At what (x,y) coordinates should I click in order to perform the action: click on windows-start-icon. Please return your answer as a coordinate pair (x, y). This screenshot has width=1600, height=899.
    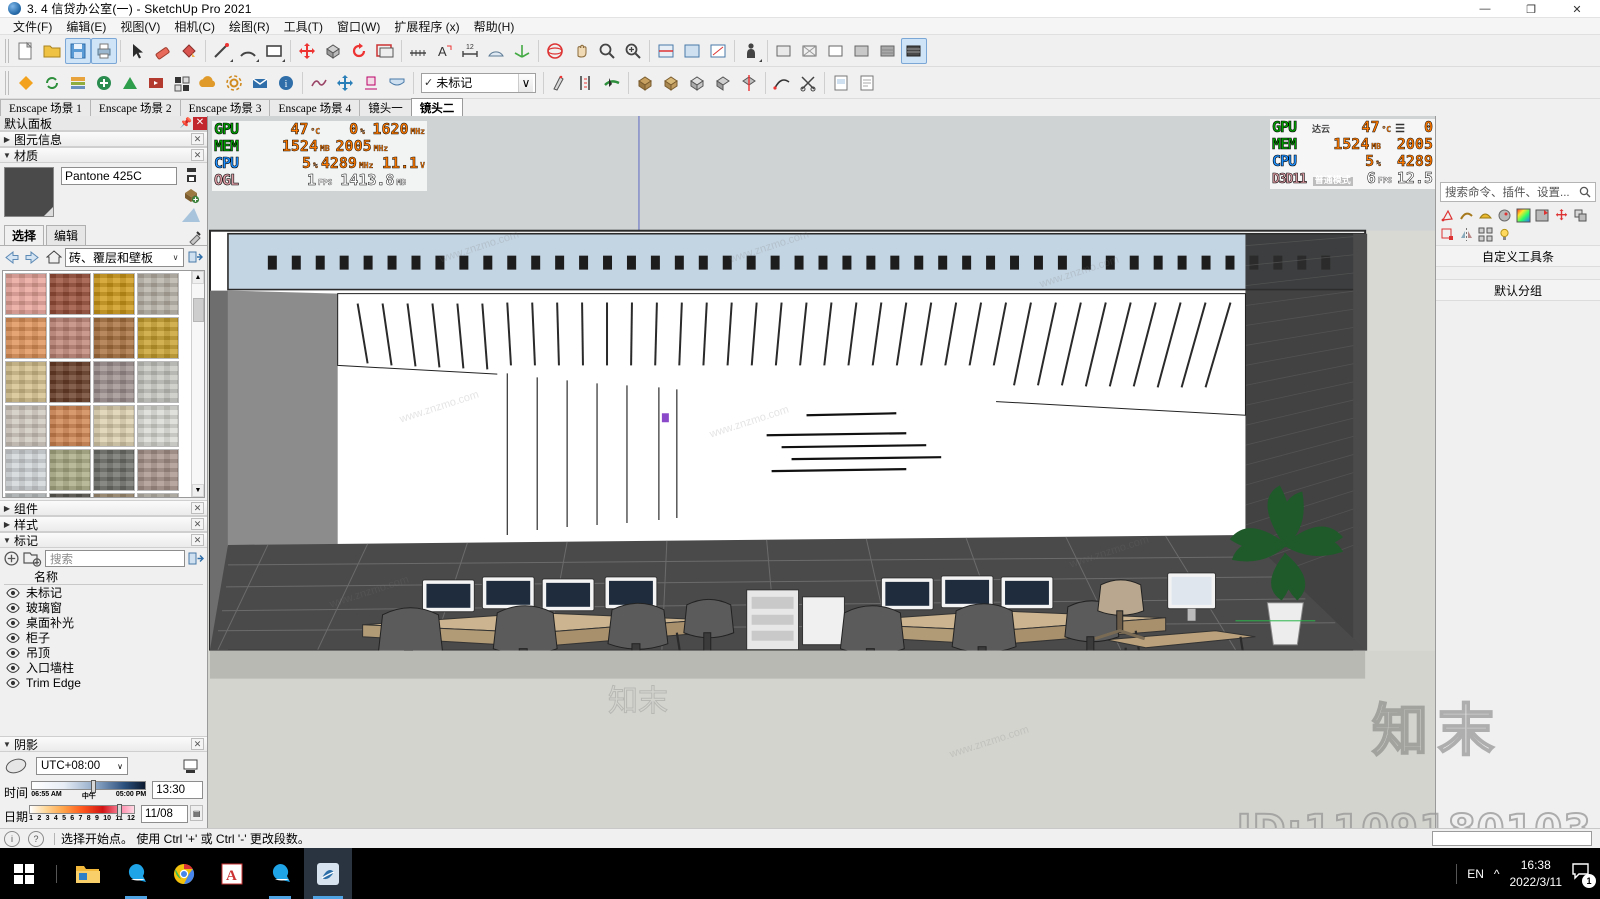
    Looking at the image, I should click on (24, 873).